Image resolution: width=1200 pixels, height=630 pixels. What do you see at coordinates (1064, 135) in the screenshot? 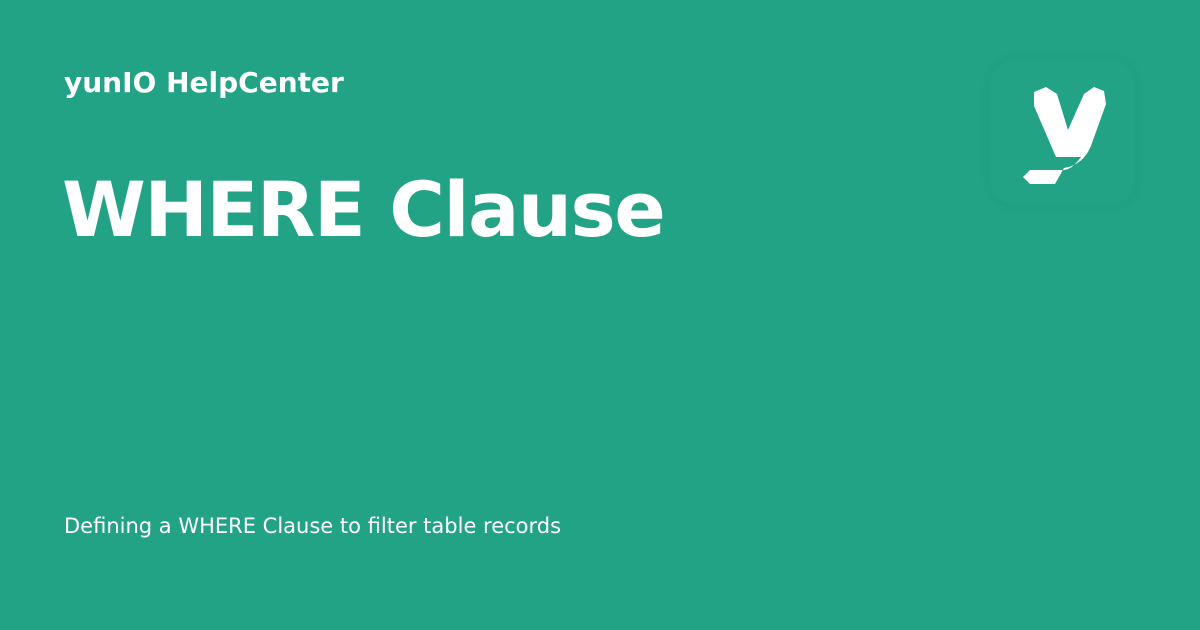
I see `yunio-y-logo-icon` at bounding box center [1064, 135].